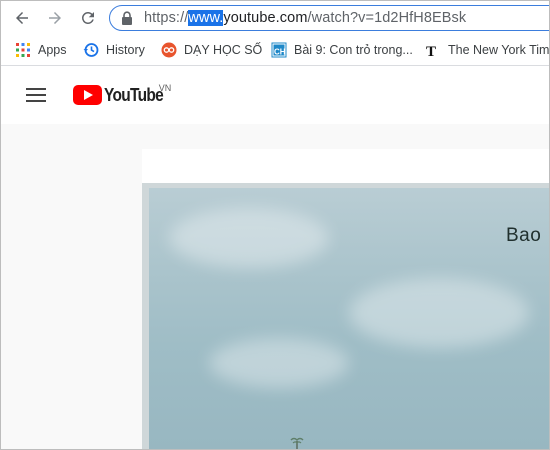 The width and height of the screenshot is (550, 450). I want to click on youtube-logo: YouTube VN, so click(122, 95).